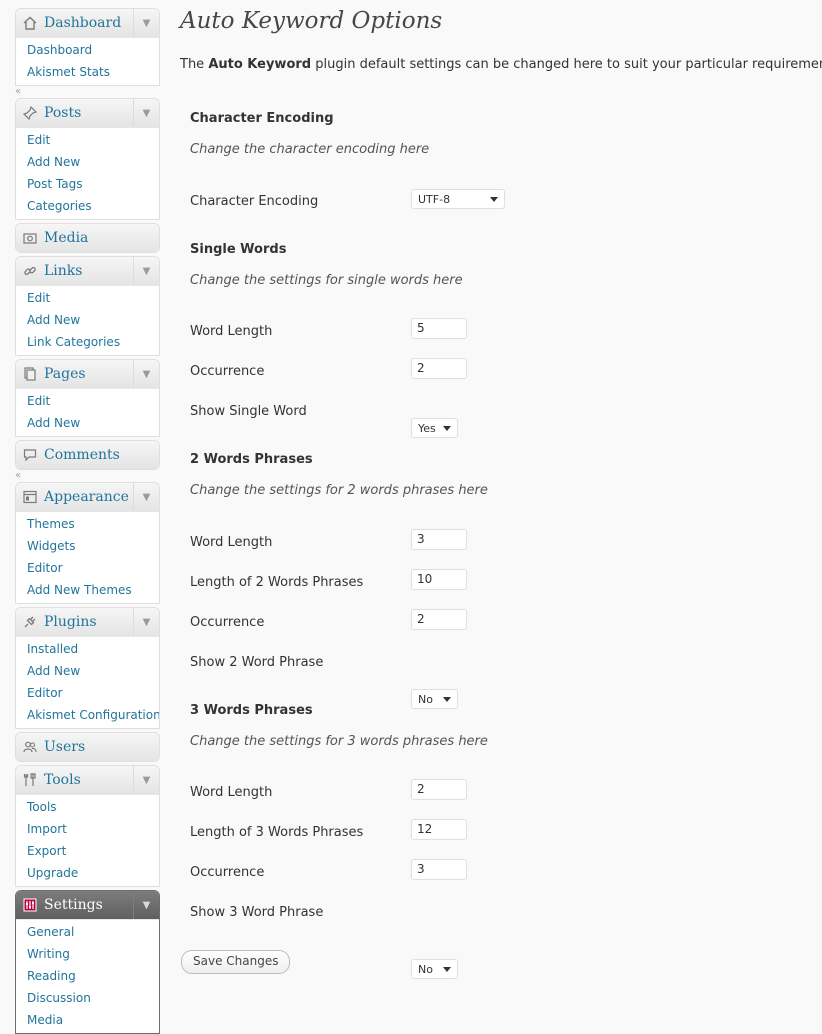  Describe the element at coordinates (231, 331) in the screenshot. I see `label-single-word-length: Word Length` at that location.